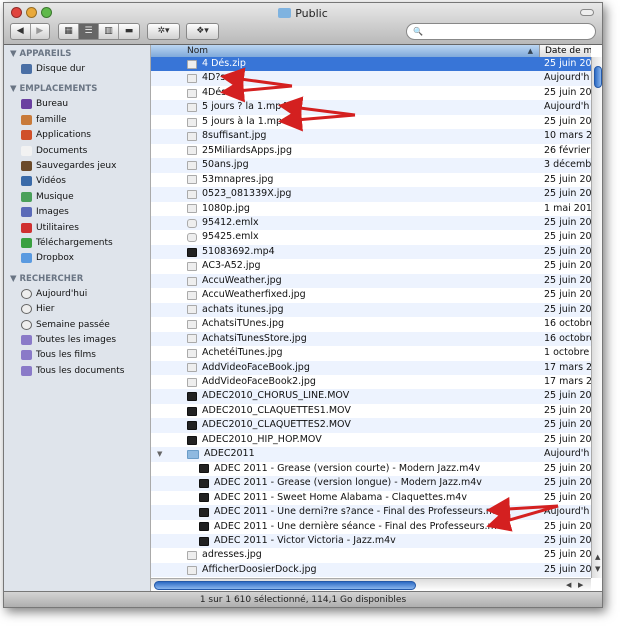  I want to click on sidebar-item: Musique, so click(47, 196).